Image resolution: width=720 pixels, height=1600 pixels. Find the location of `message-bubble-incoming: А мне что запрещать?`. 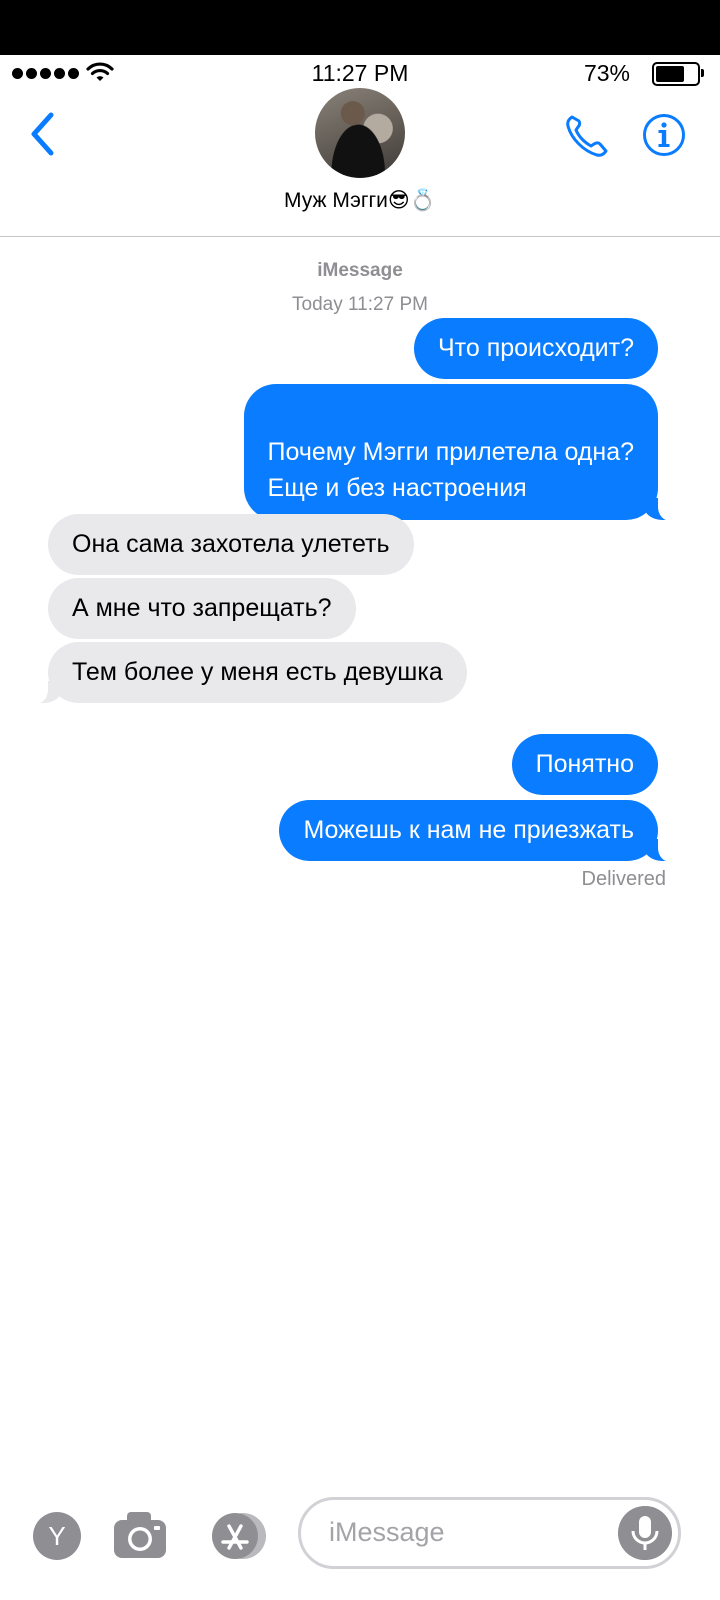

message-bubble-incoming: А мне что запрещать? is located at coordinates (202, 608).